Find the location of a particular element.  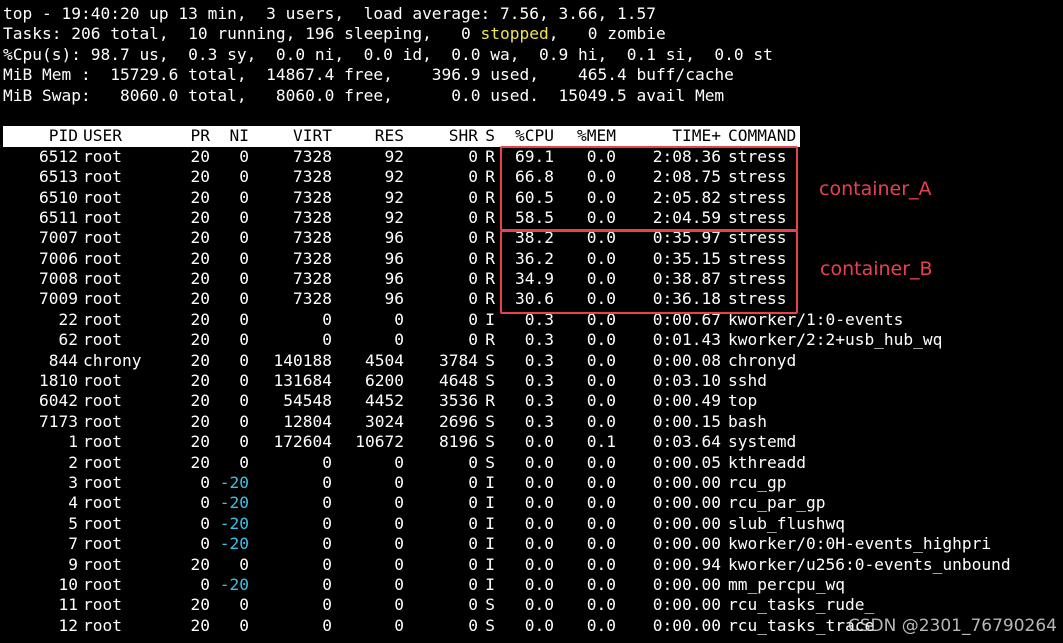

col-header-shr: SHR is located at coordinates (463, 136).